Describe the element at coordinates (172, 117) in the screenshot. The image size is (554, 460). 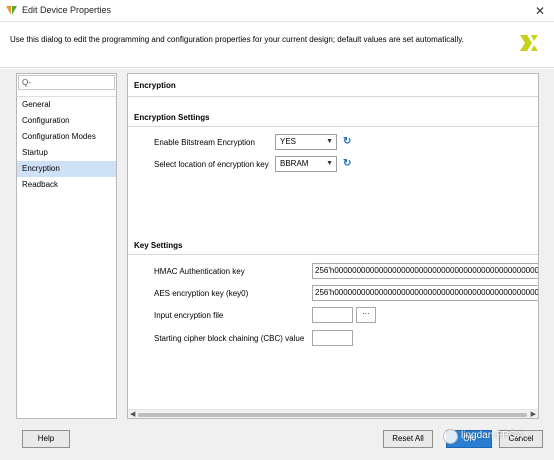
I see `encryption-settings-heading: Encryption Settings` at that location.